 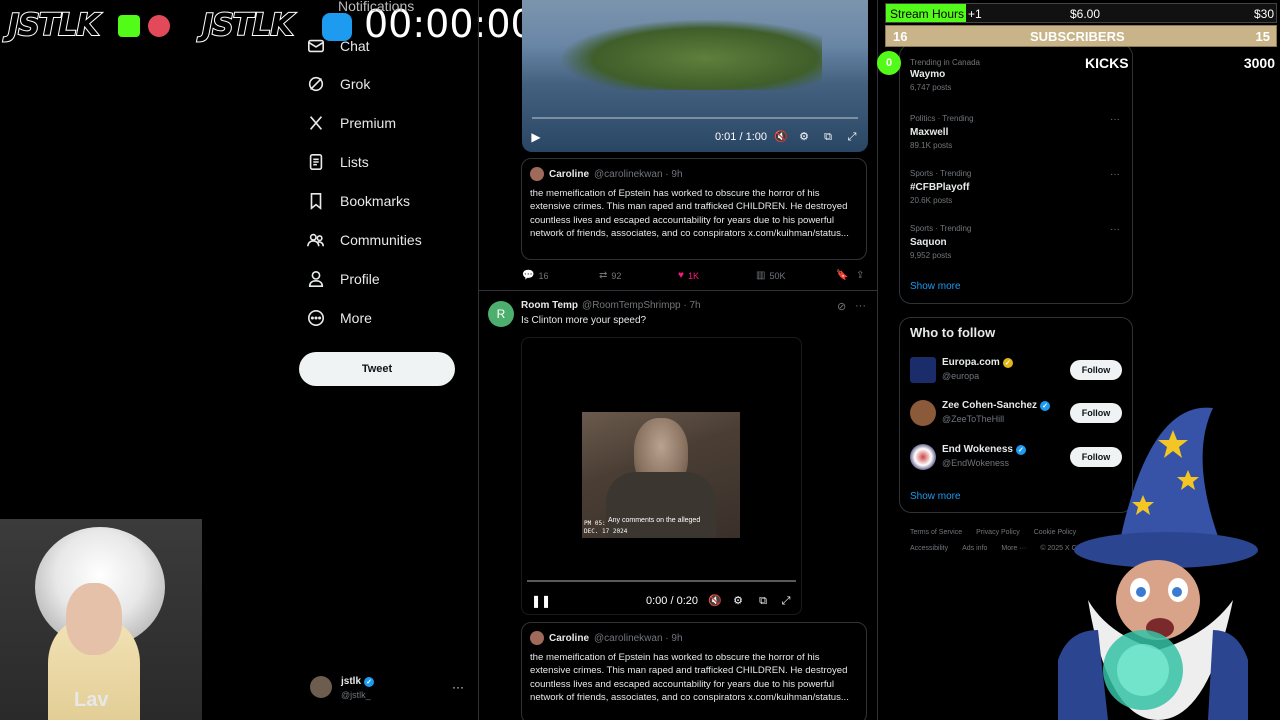 I want to click on account-switcher: jstlk ✓ @jstlk_ ···, so click(x=390, y=691).